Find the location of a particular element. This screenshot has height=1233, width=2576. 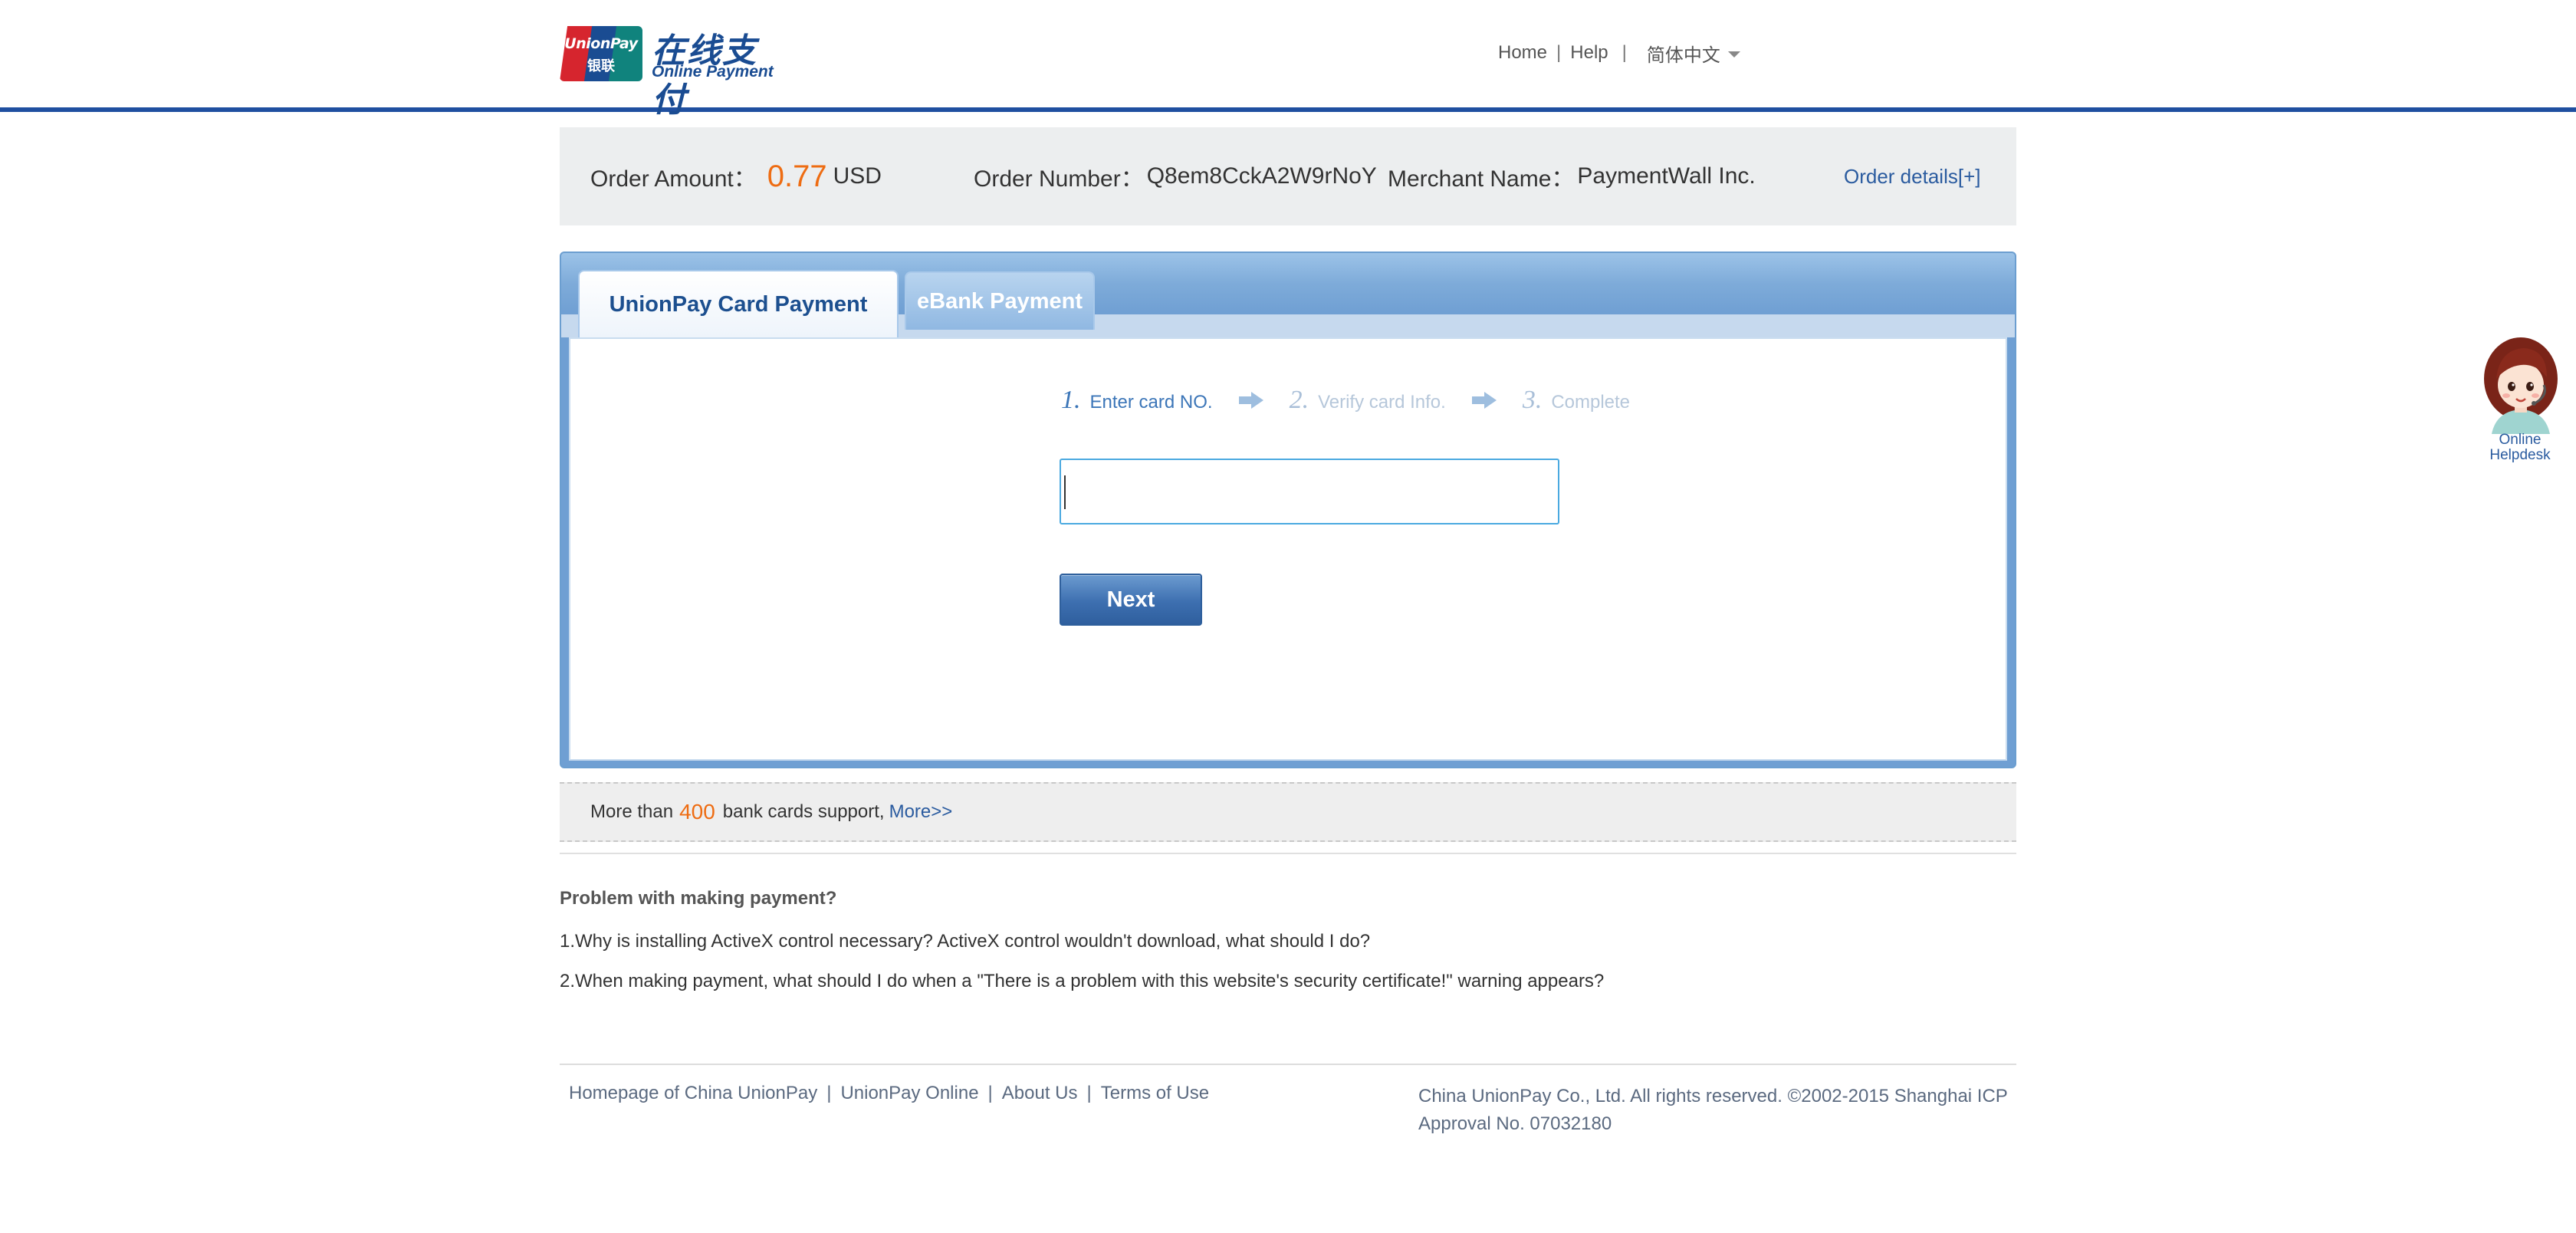

step-3: 3. Complete is located at coordinates (1577, 400).